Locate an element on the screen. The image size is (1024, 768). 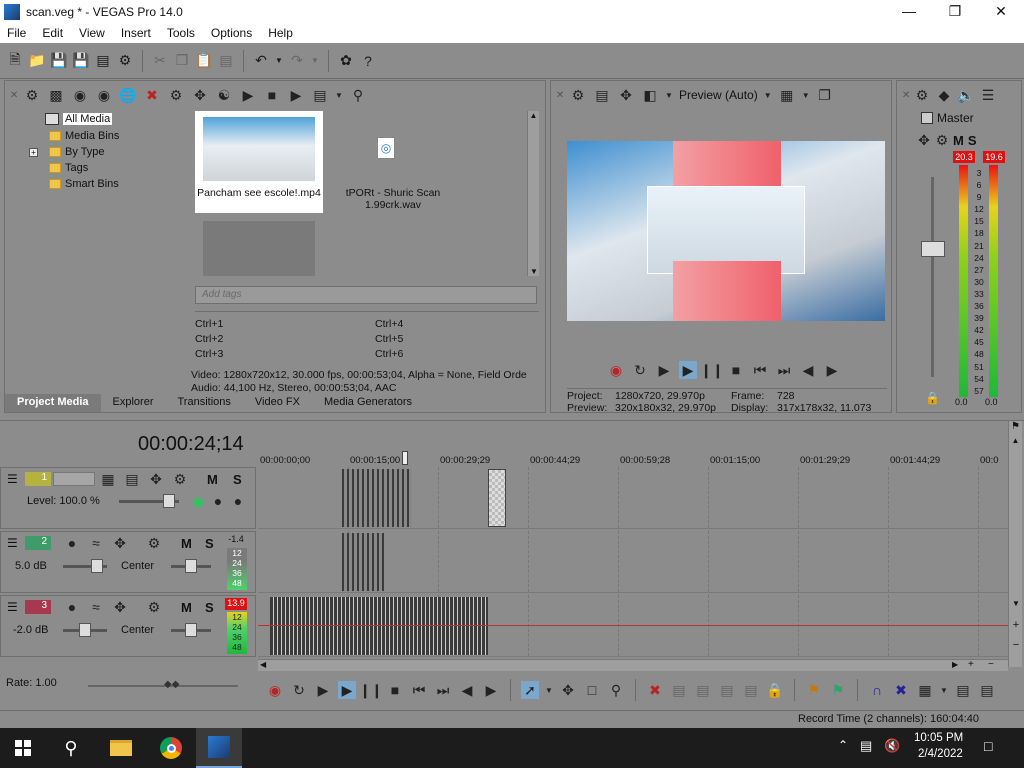
level-slider is located at coordinates (149, 501).